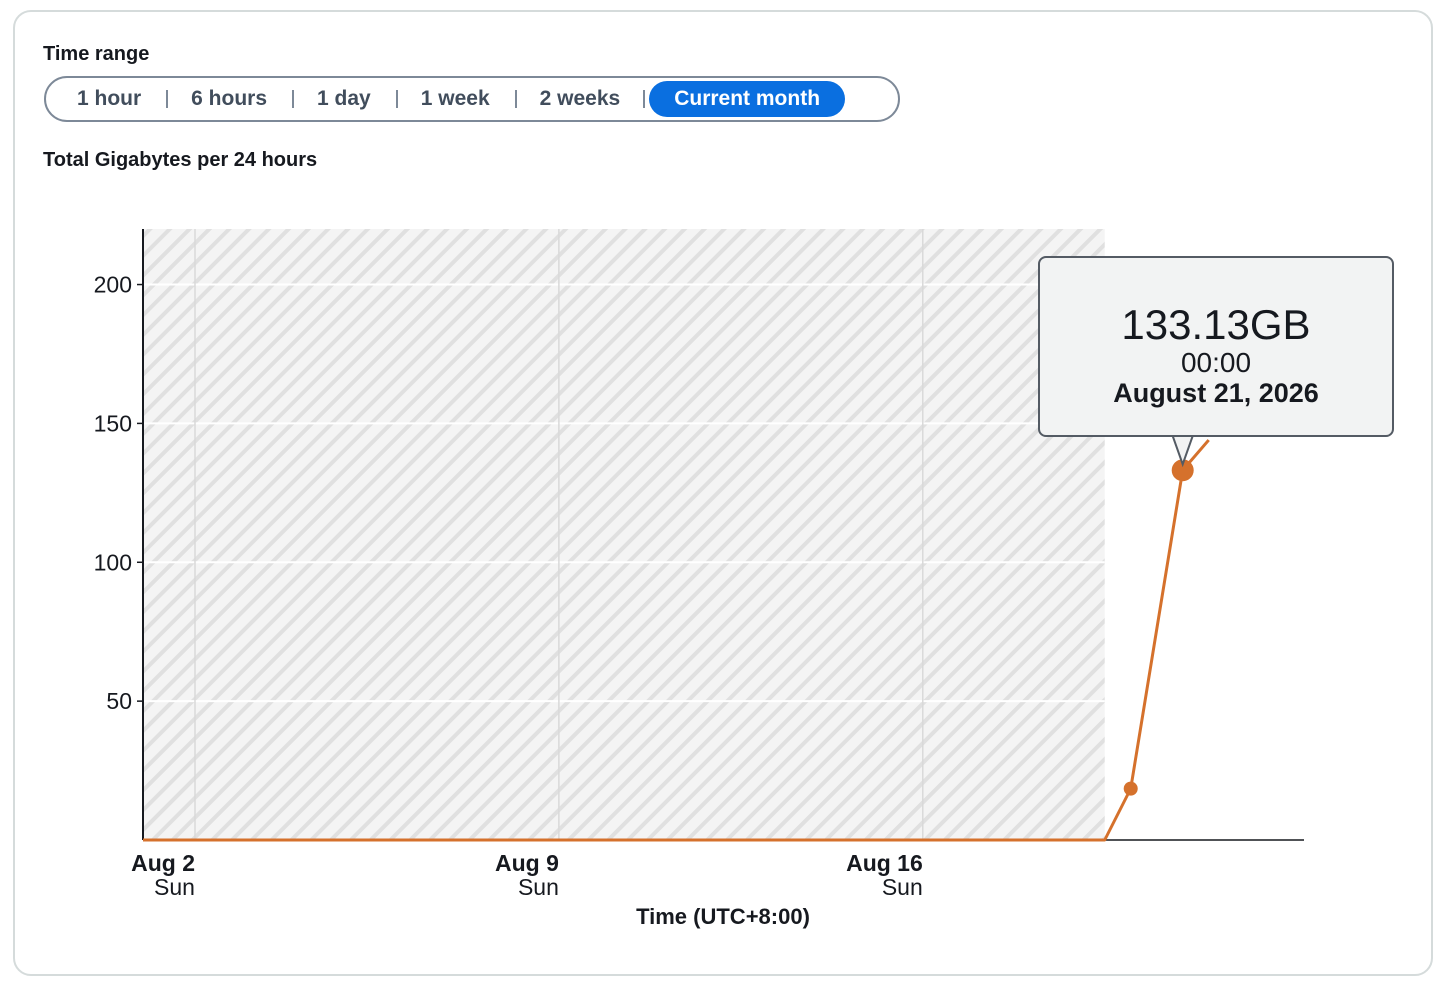  I want to click on tooltip-date: August 21, 2026, so click(1216, 393).